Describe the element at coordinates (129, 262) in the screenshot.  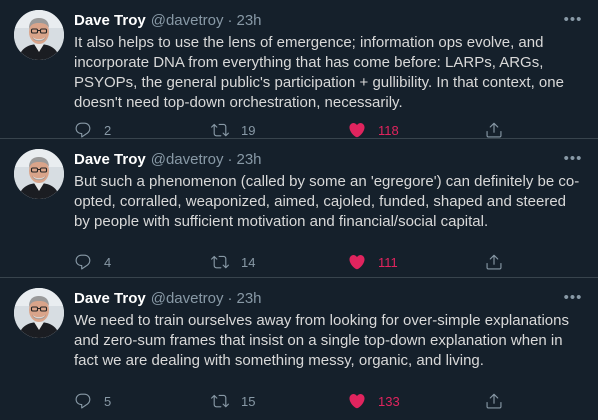
I see `reply-button: 4` at that location.